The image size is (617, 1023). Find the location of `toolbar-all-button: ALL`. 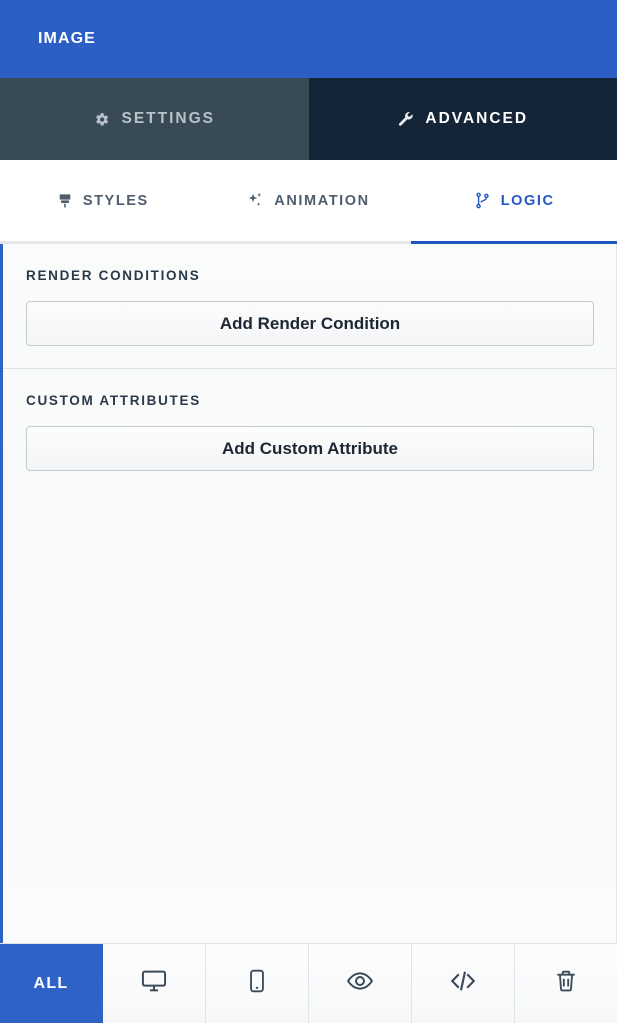

toolbar-all-button: ALL is located at coordinates (51, 983).